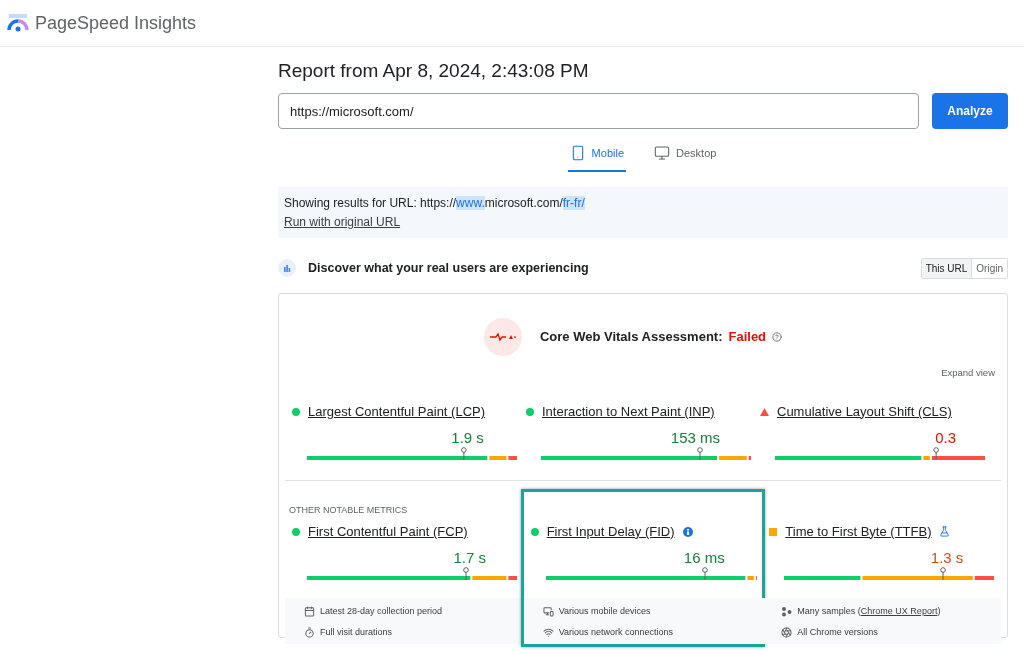 Image resolution: width=1024 pixels, height=655 pixels. What do you see at coordinates (858, 531) in the screenshot?
I see `metric-link: Time to First Byte (TTFB)` at bounding box center [858, 531].